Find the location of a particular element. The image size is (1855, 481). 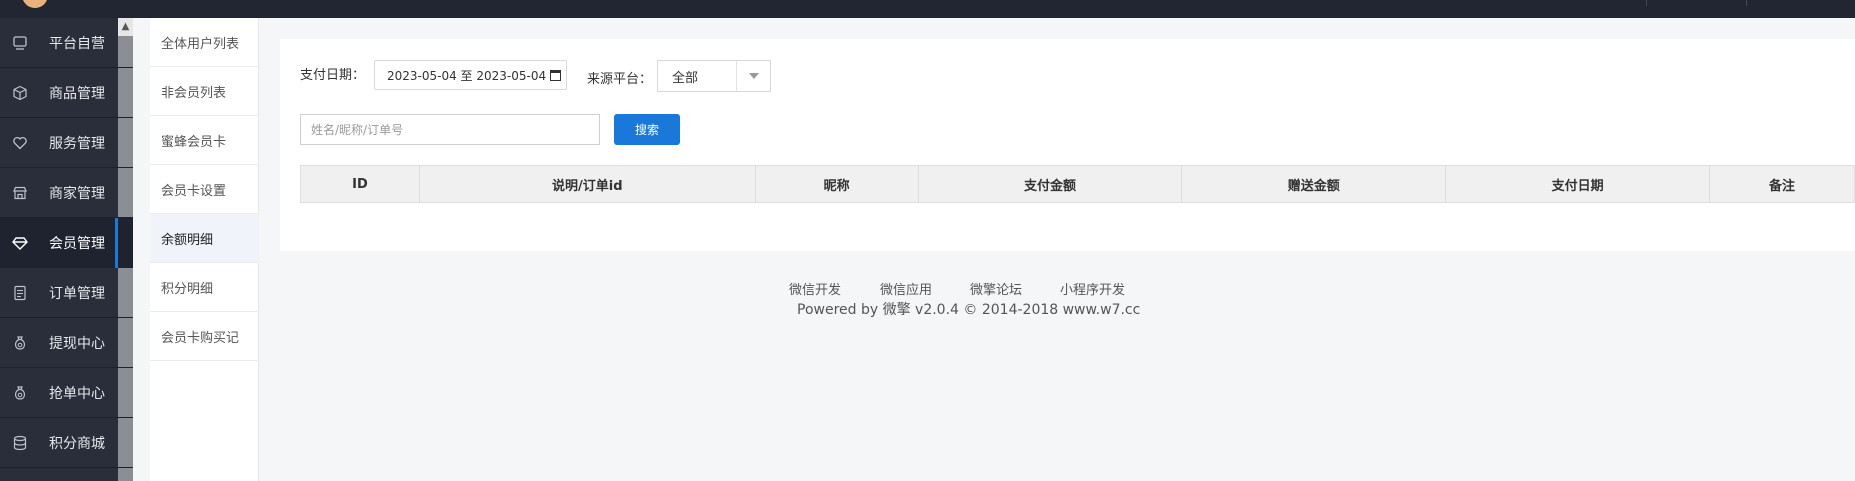

footer-link-miniprogram-dev: 小程序开发 is located at coordinates (1092, 288).